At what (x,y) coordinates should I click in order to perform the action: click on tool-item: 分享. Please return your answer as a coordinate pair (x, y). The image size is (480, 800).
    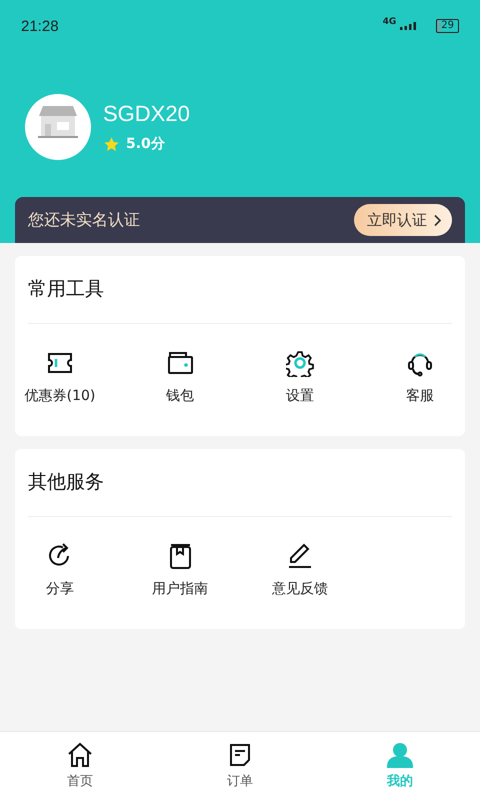
    Looking at the image, I should click on (60, 570).